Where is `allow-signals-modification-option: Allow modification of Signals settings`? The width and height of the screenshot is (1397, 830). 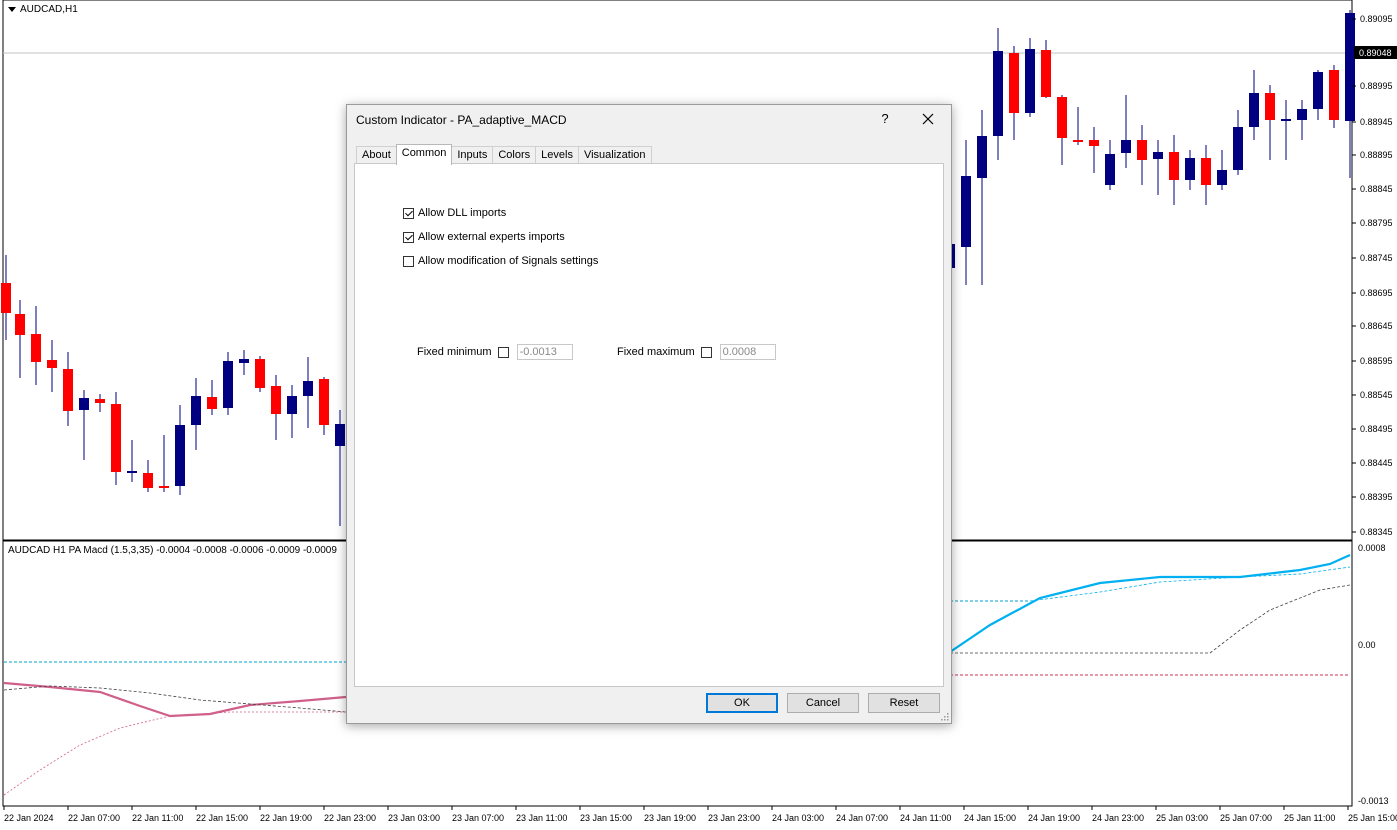 allow-signals-modification-option: Allow modification of Signals settings is located at coordinates (500, 261).